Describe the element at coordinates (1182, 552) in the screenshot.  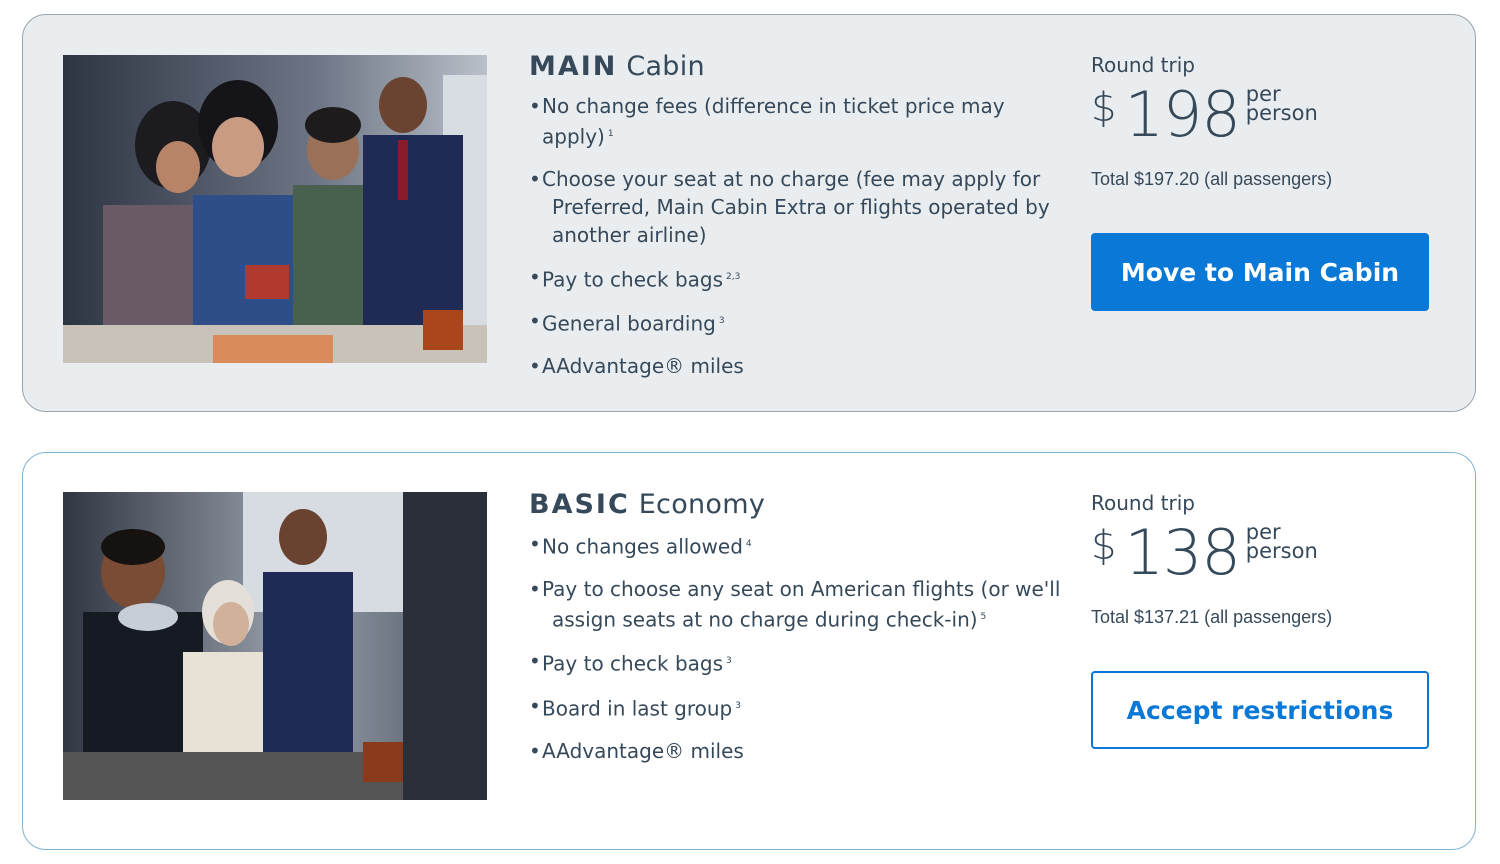
I see `price-amount: 138` at that location.